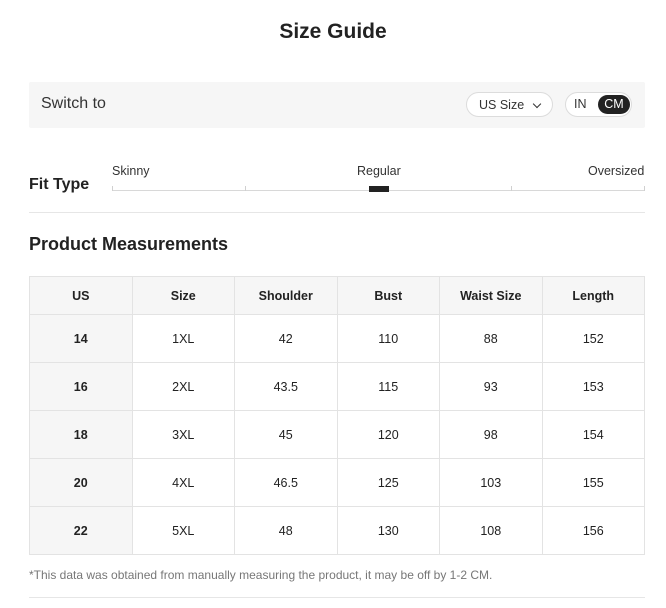 This screenshot has width=666, height=608. What do you see at coordinates (580, 104) in the screenshot?
I see `unit-in-option: IN` at bounding box center [580, 104].